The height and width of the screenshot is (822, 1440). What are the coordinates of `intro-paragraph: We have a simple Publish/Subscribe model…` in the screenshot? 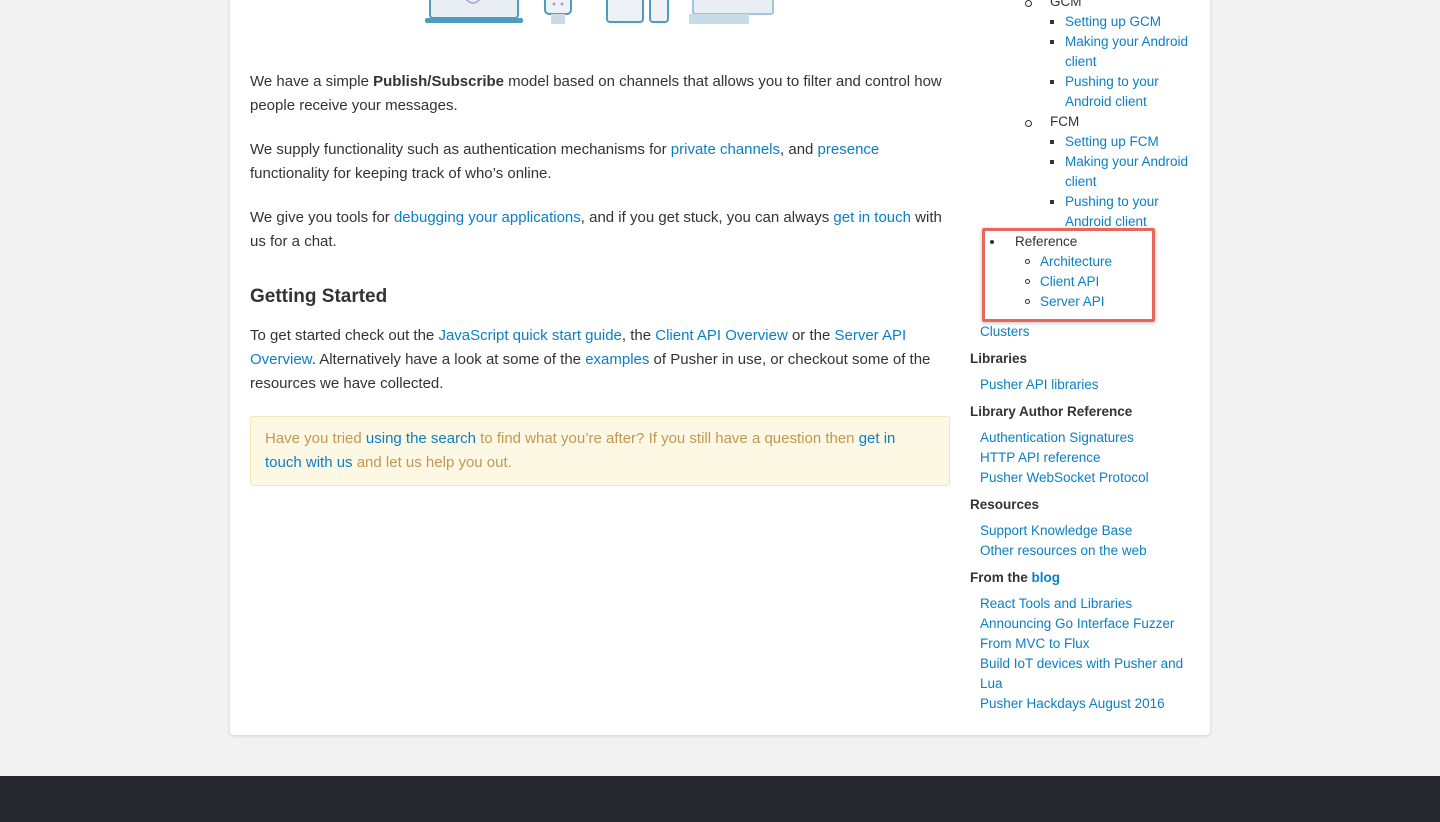 It's located at (596, 93).